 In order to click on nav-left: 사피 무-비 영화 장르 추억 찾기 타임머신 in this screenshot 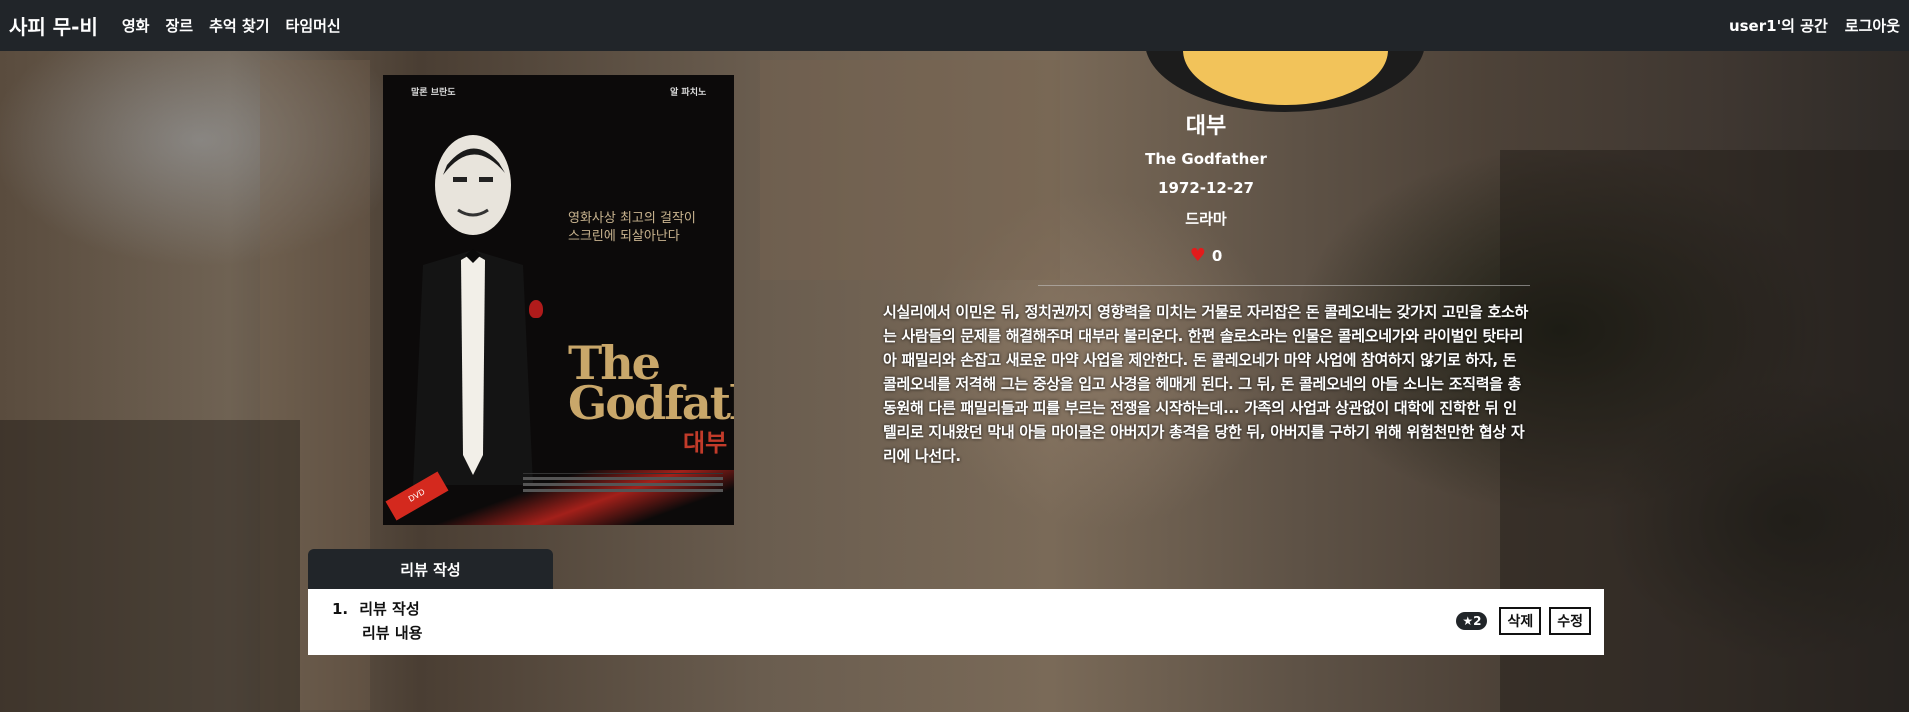, I will do `click(183, 25)`.